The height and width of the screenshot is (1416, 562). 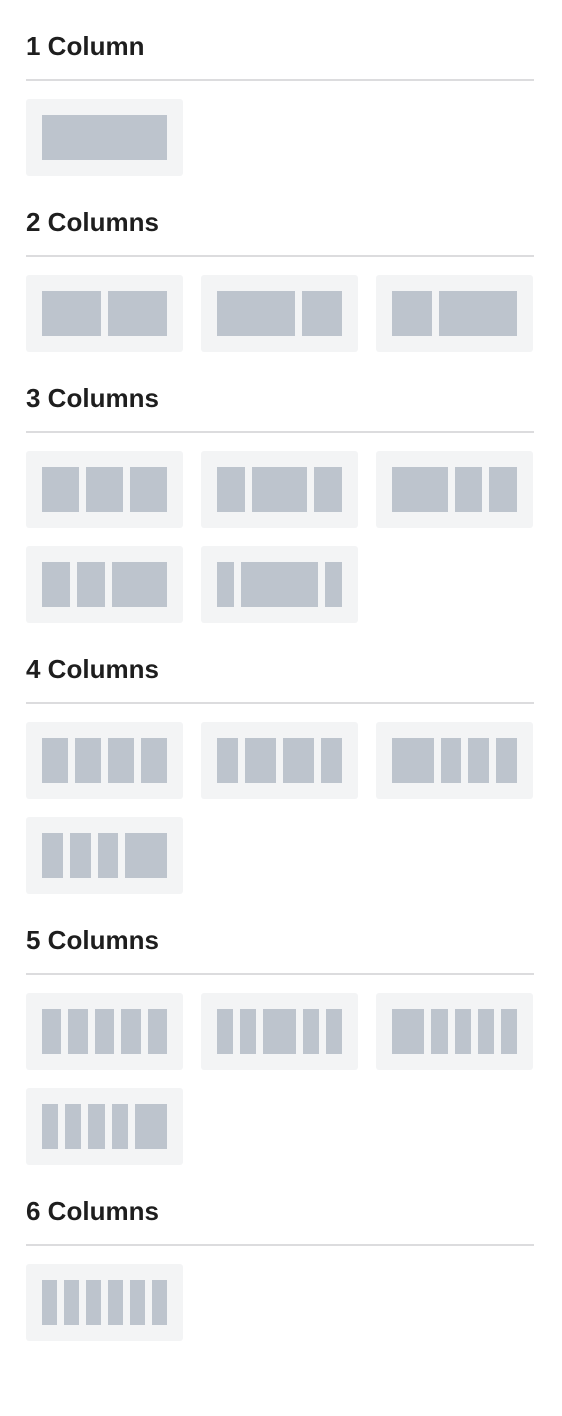 What do you see at coordinates (92, 1211) in the screenshot?
I see `section-title: 6 Columns` at bounding box center [92, 1211].